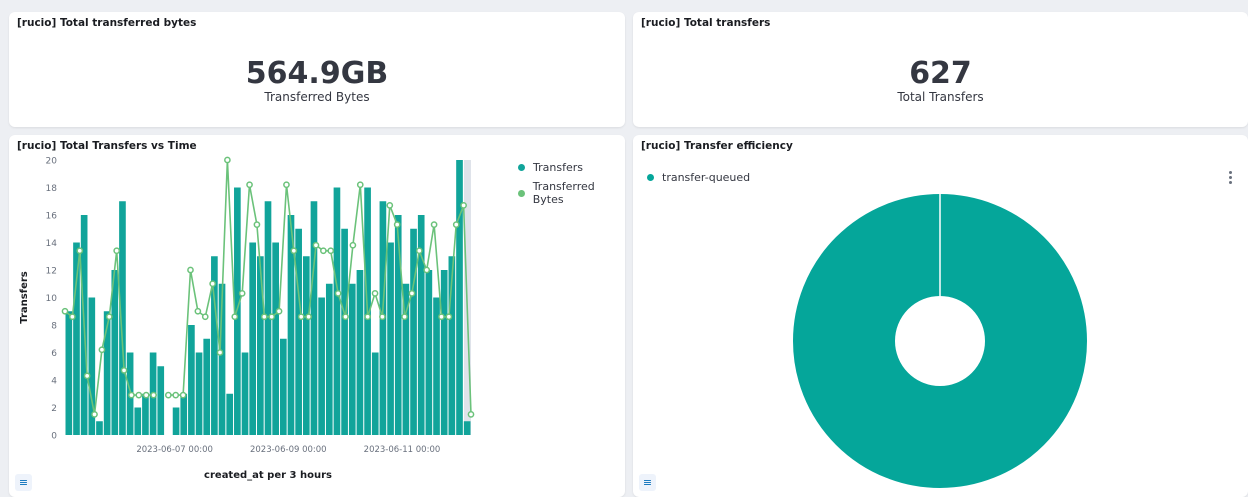 Image resolution: width=1248 pixels, height=497 pixels. Describe the element at coordinates (52, 189) in the screenshot. I see `y-tick-label: 18` at that location.